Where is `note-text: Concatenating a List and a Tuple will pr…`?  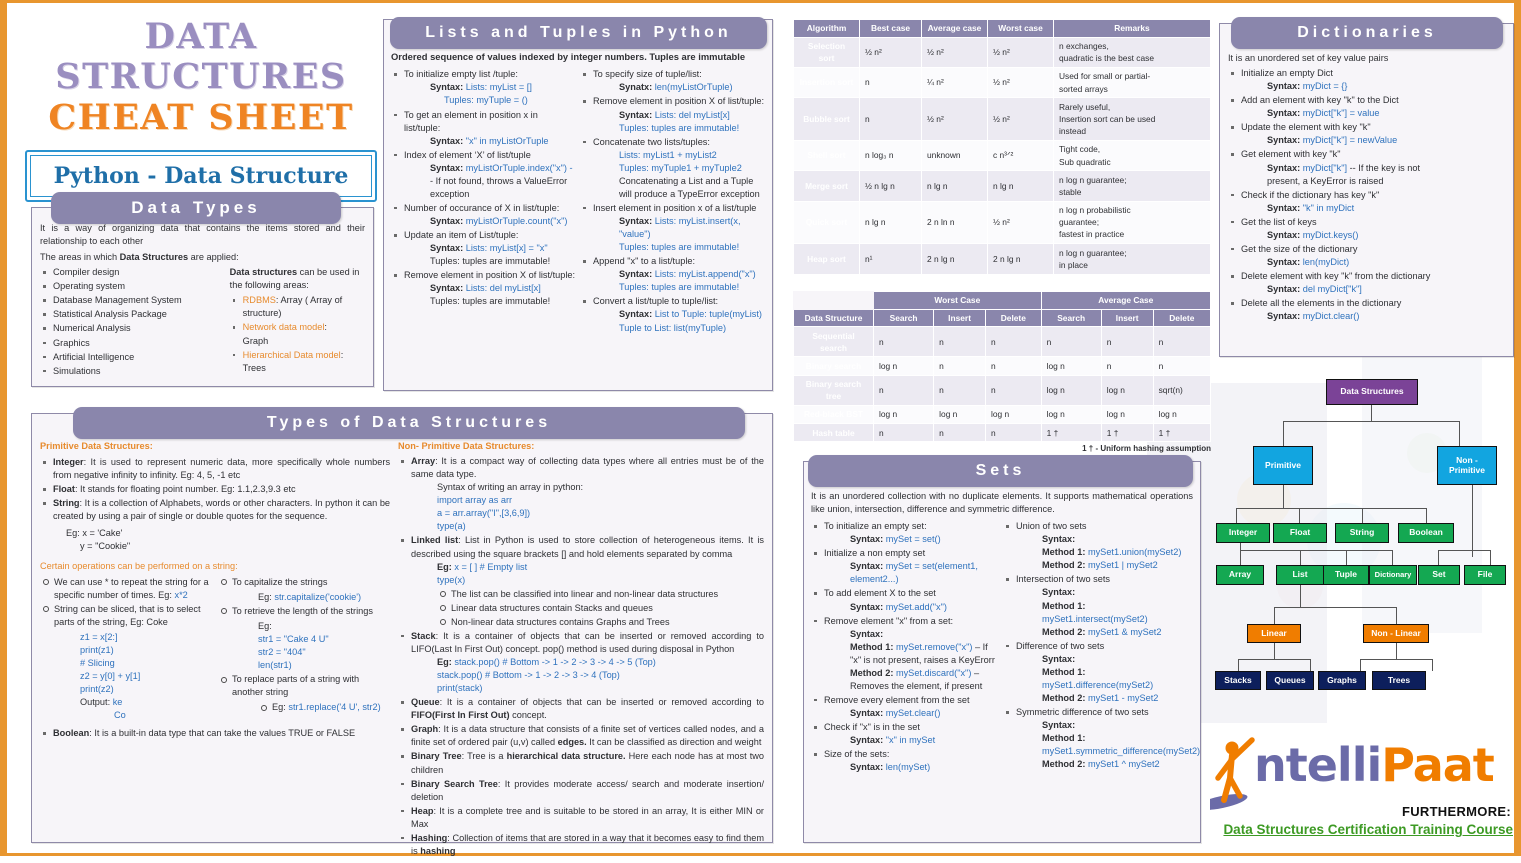
note-text: Concatenating a List and a Tuple will pr… is located at coordinates (689, 187).